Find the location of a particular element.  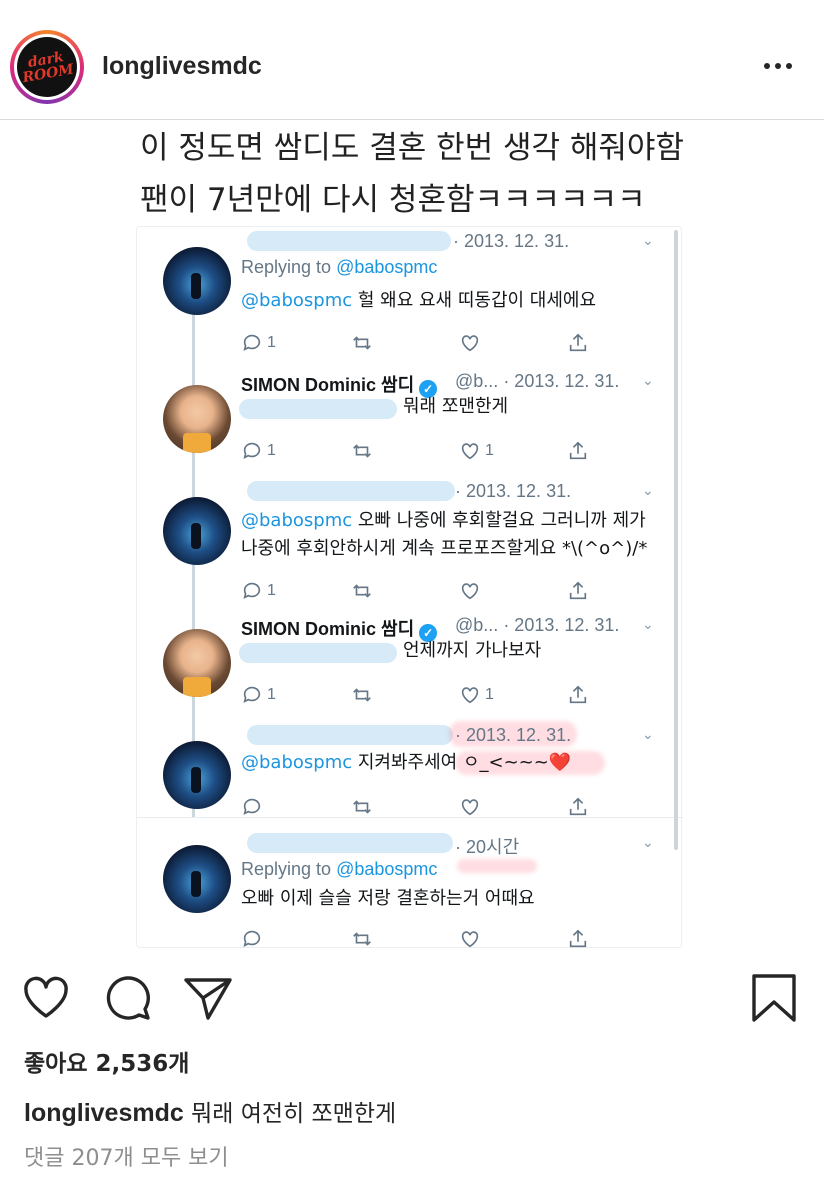

post-action-bar is located at coordinates (412, 998).